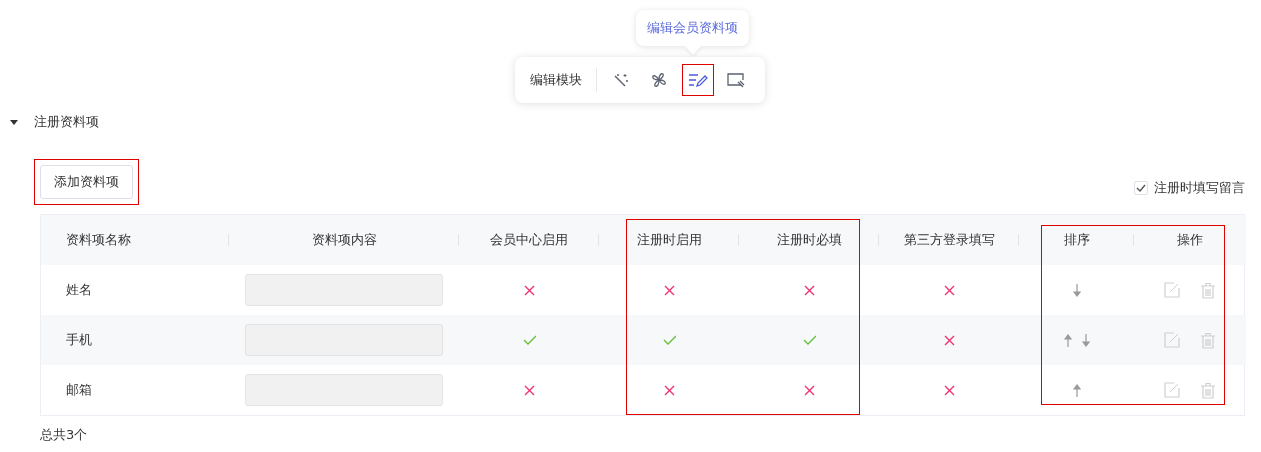  I want to click on total-count: 总共3个, so click(64, 435).